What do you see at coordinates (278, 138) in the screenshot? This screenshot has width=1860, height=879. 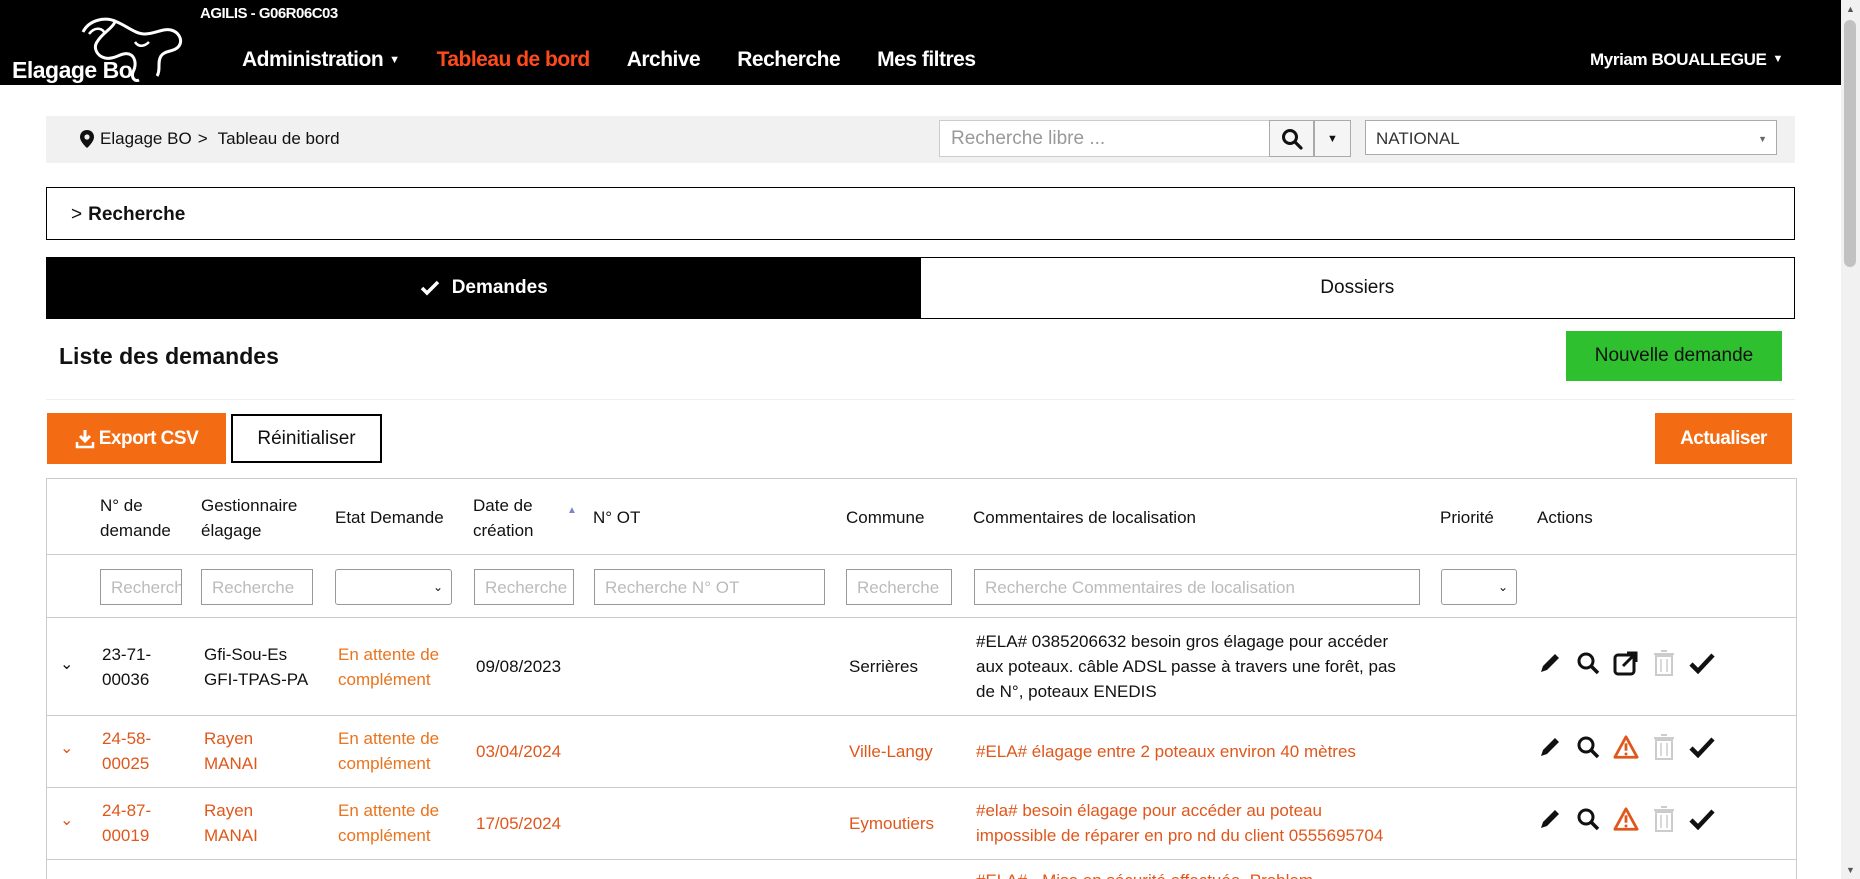 I see `breadcrumb-current: Tableau de bord` at bounding box center [278, 138].